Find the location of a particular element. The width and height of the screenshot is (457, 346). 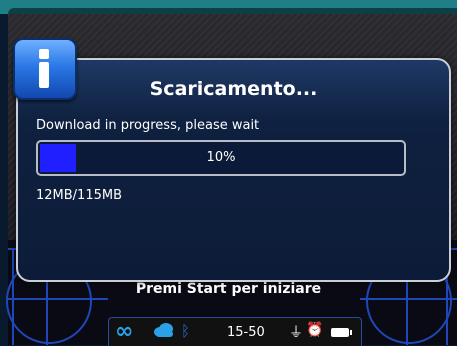

info-icon is located at coordinates (45, 69).